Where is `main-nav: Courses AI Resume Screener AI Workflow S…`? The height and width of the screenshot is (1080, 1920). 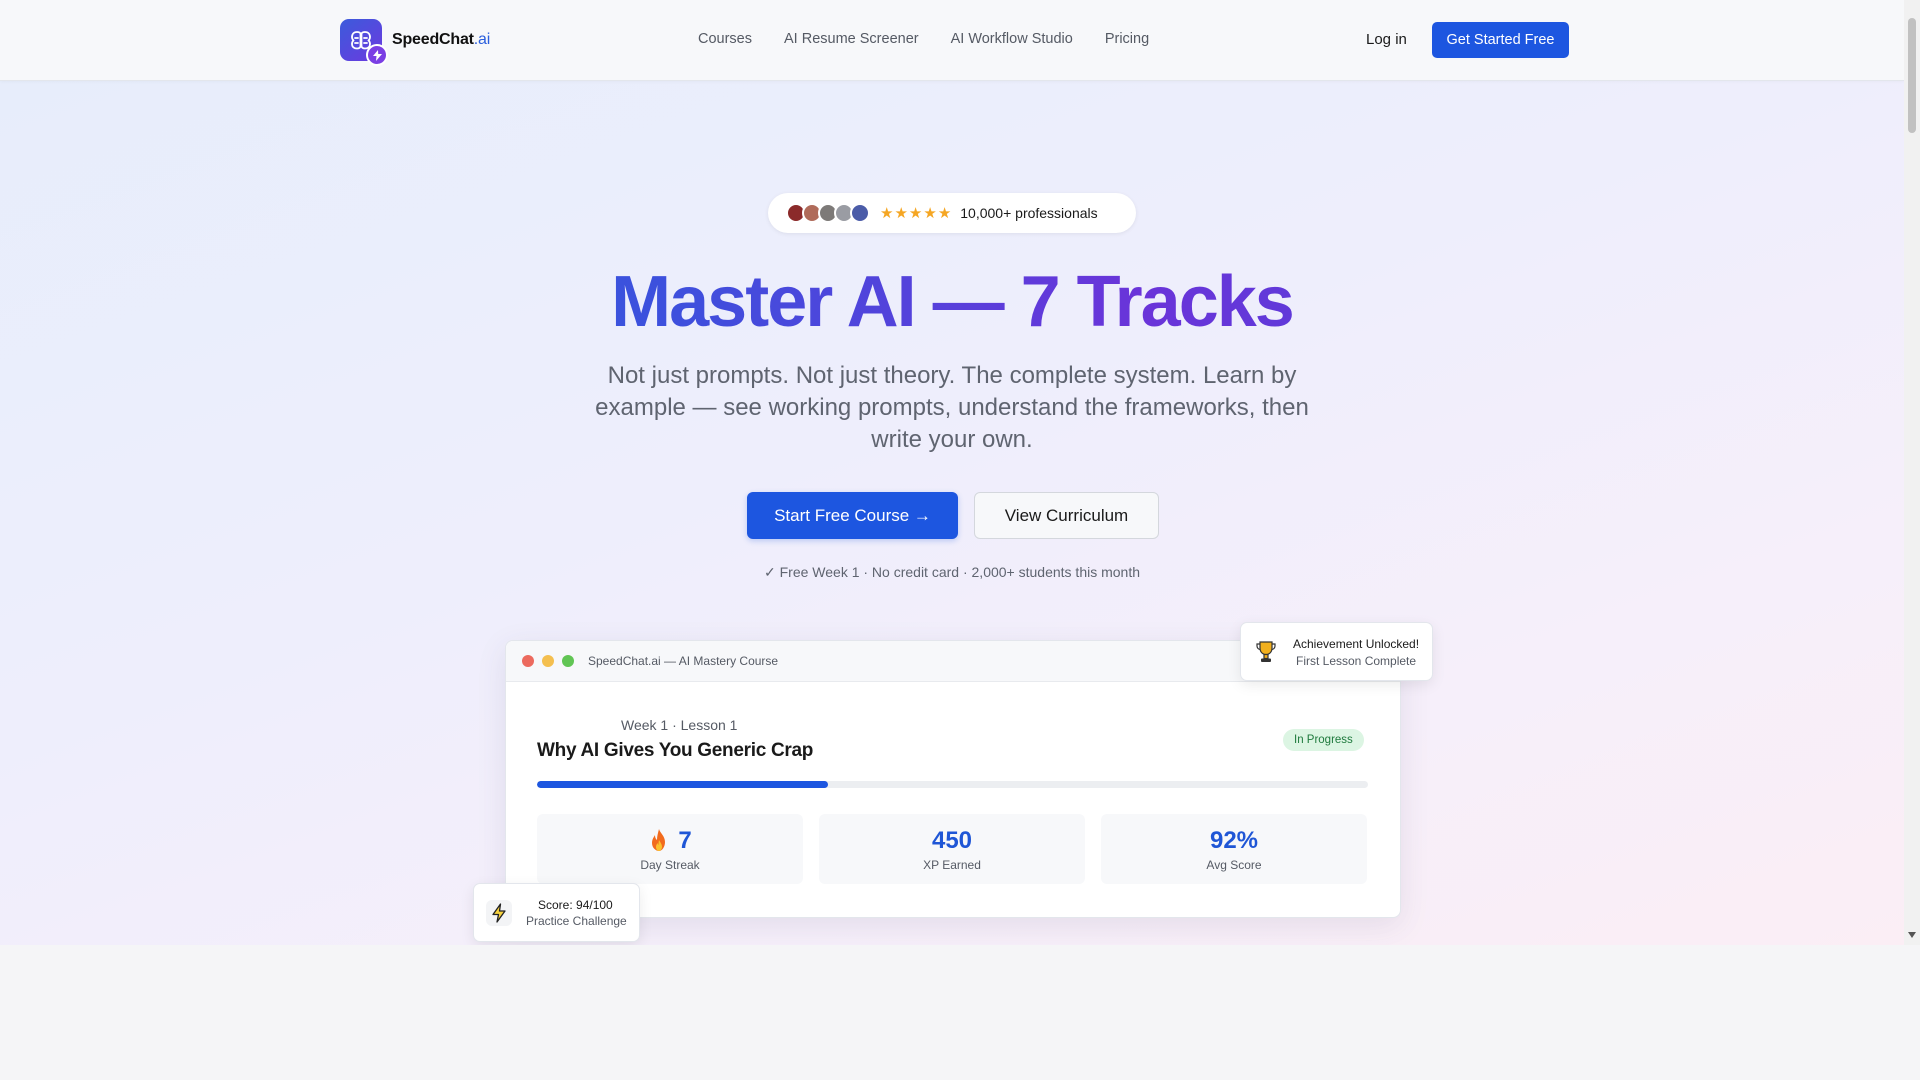
main-nav: Courses AI Resume Screener AI Workflow S… is located at coordinates (939, 39).